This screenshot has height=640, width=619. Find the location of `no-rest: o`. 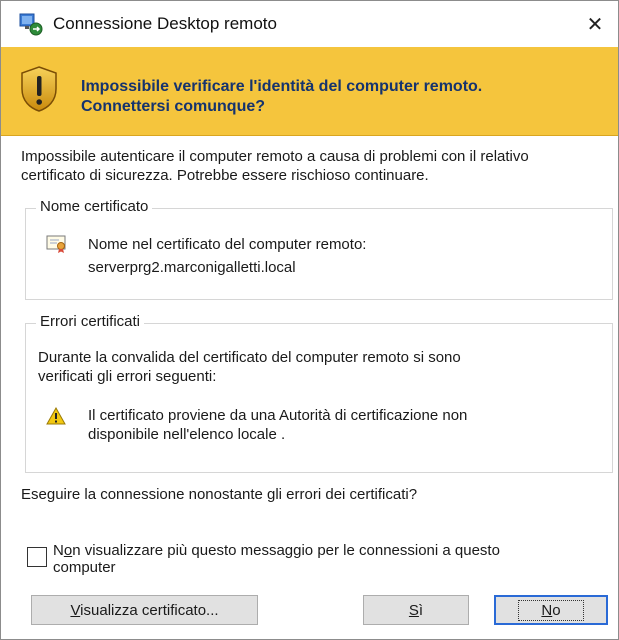

no-rest: o is located at coordinates (556, 610).